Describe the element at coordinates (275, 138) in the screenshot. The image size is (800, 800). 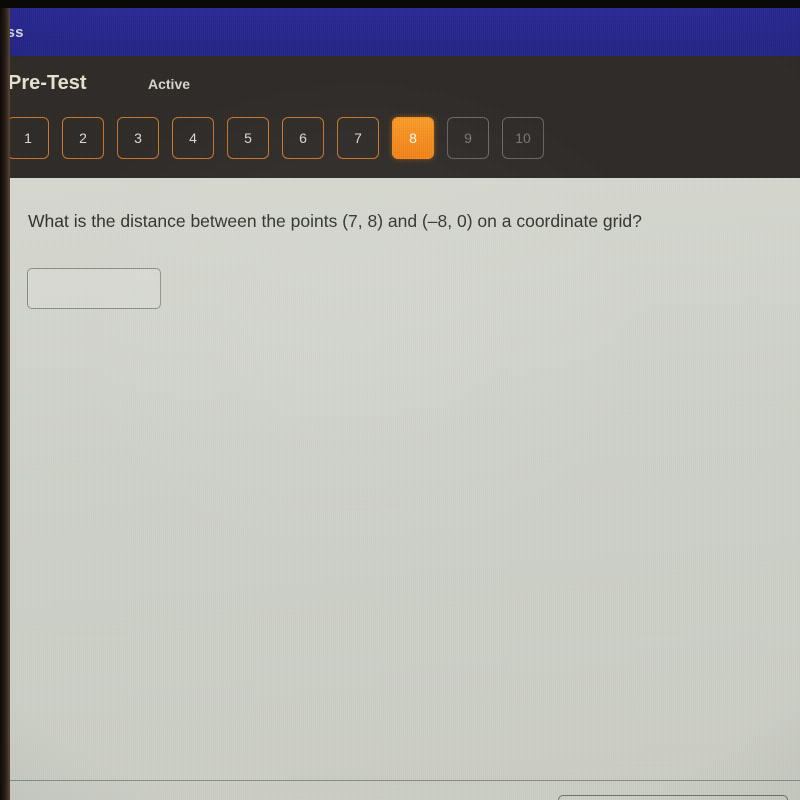
I see `question-number-nav: 1 2 3 4 5 6 7 8 9 10` at that location.